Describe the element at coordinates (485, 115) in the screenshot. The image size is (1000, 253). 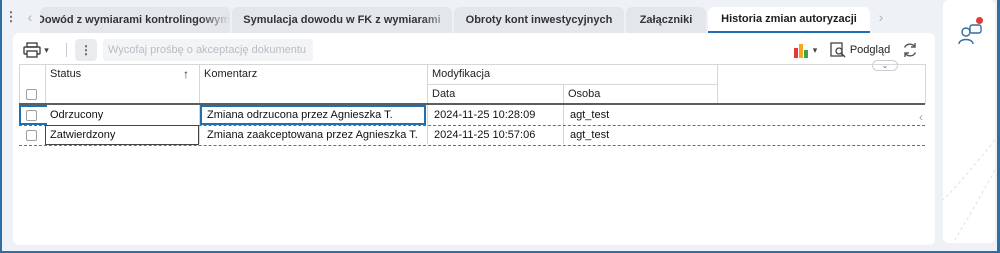
I see `row-date: 2024-11-25 10:28:09` at that location.